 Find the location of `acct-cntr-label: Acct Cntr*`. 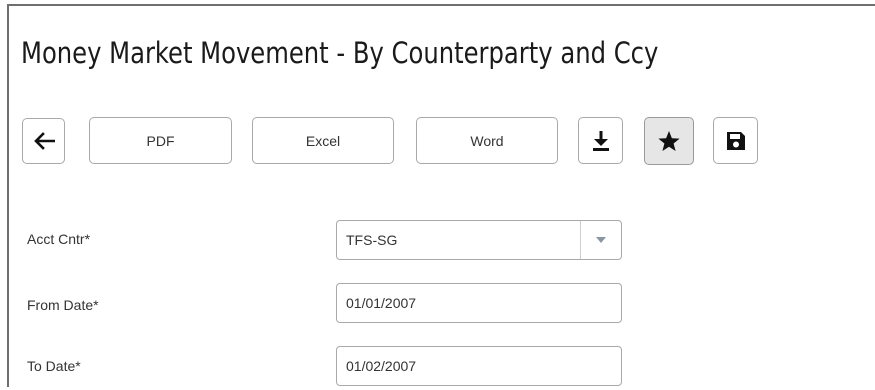

acct-cntr-label: Acct Cntr* is located at coordinates (59, 239).